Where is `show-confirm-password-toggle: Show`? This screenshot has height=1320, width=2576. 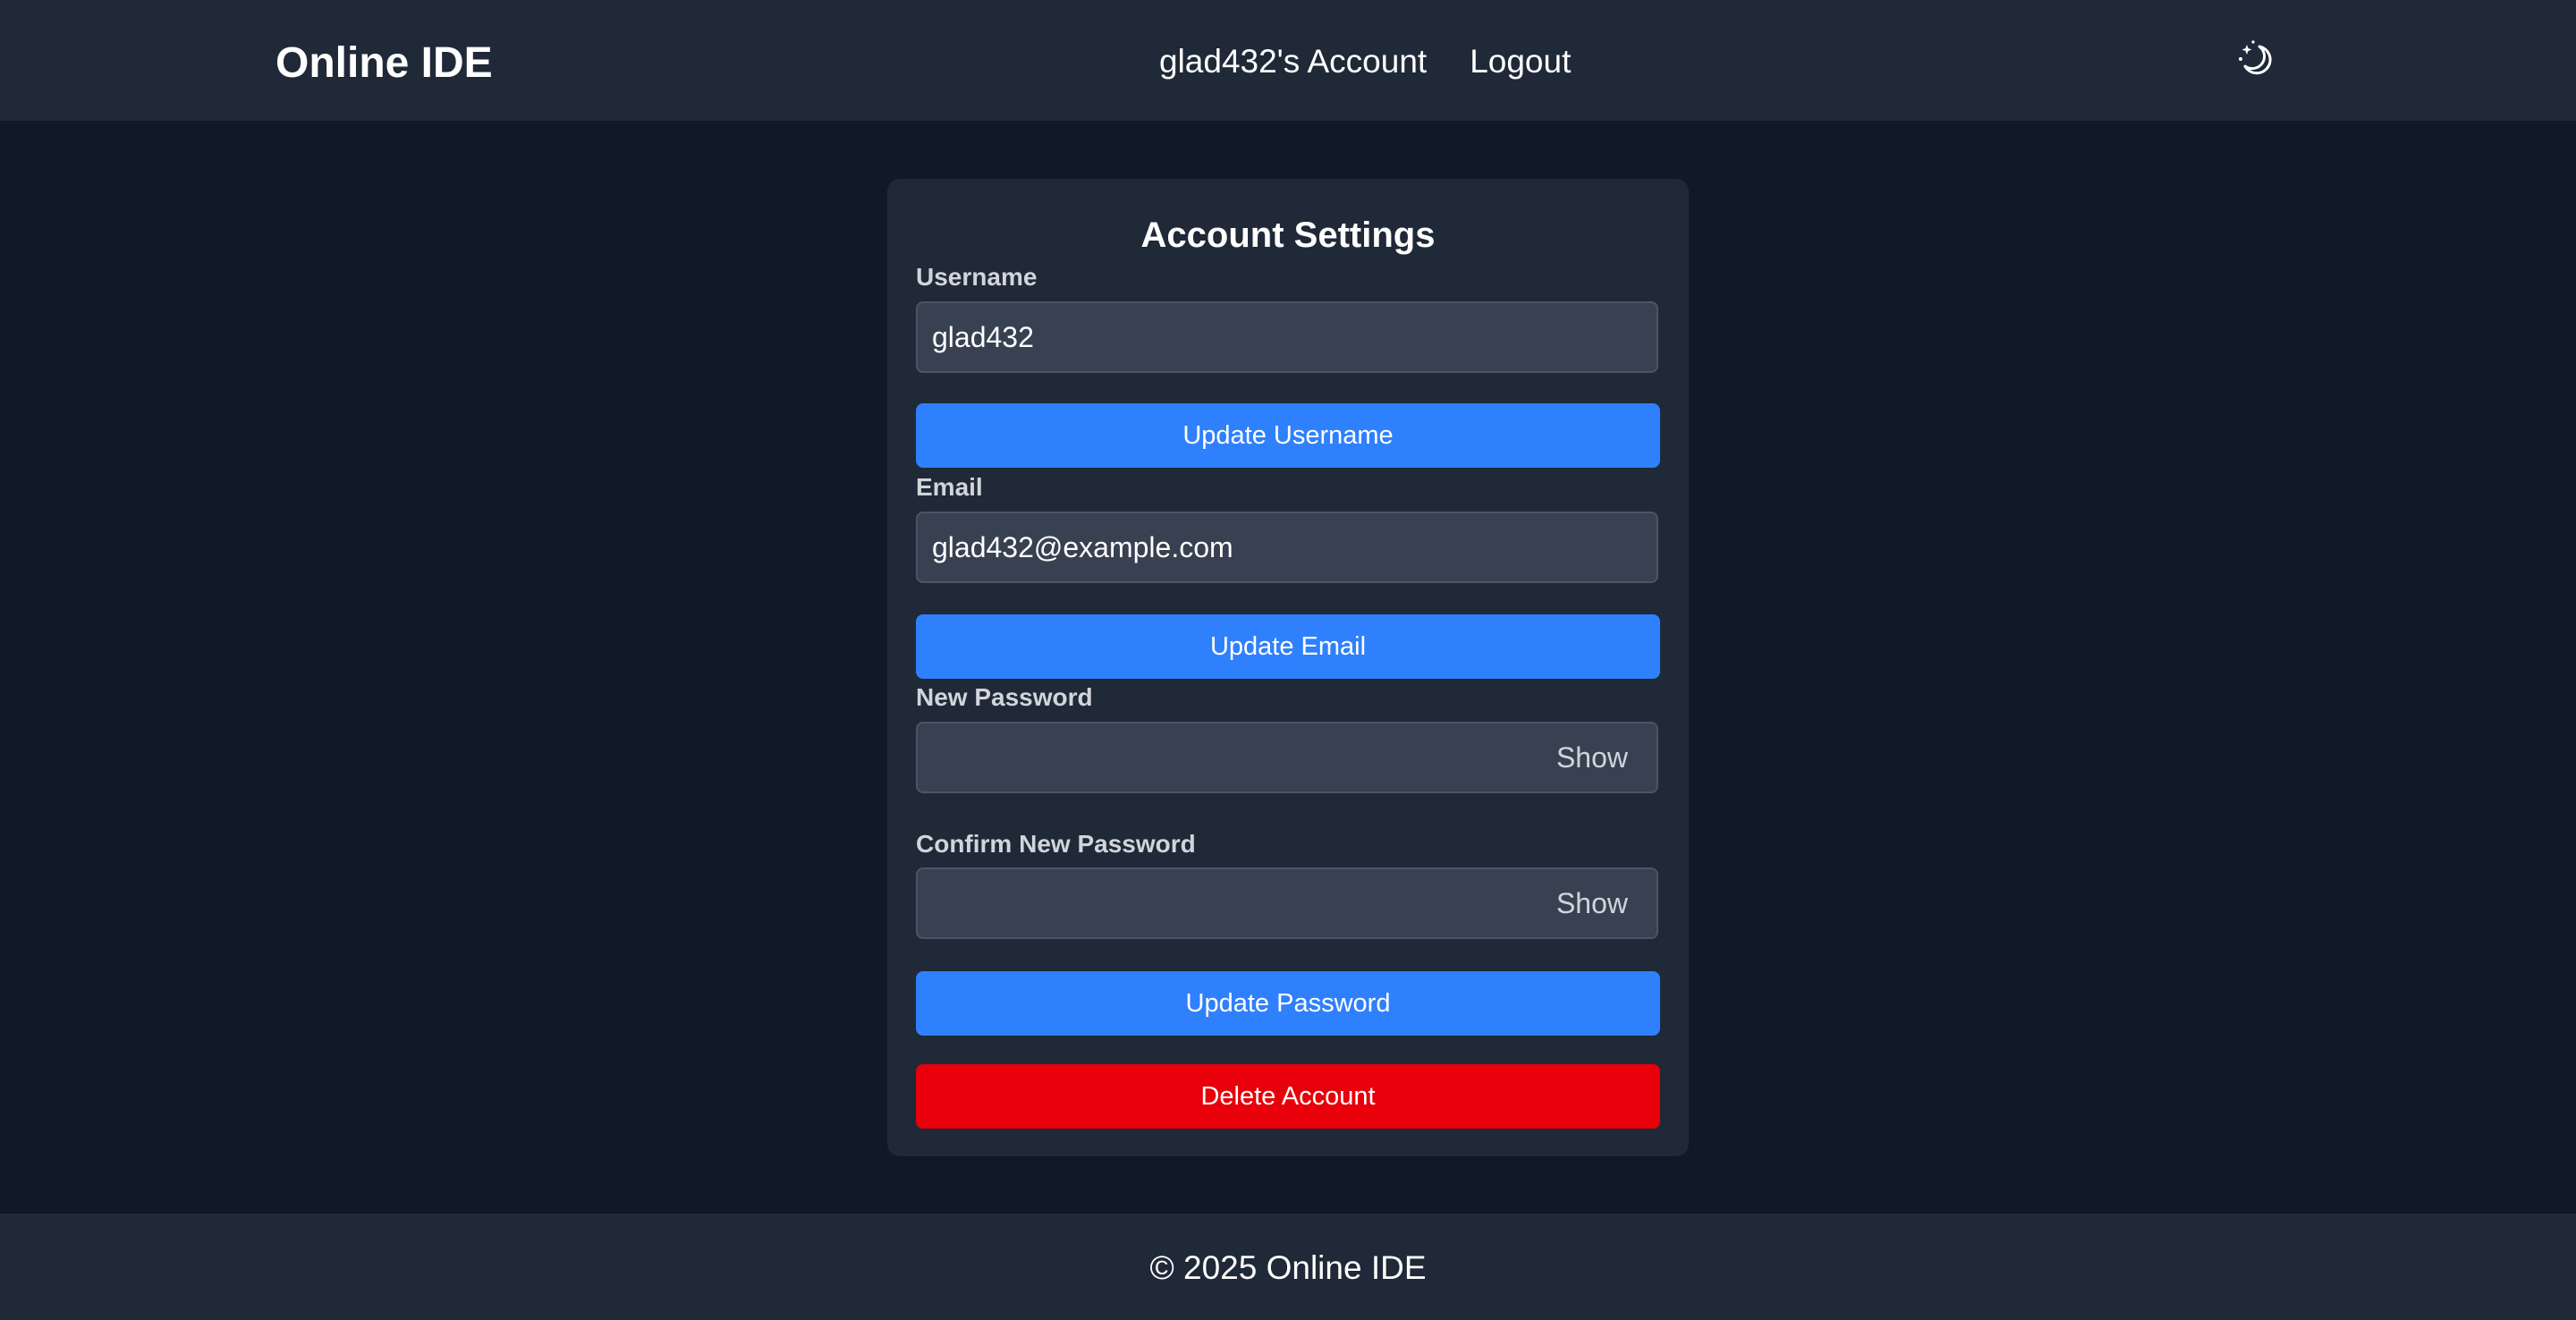 show-confirm-password-toggle: Show is located at coordinates (1592, 903).